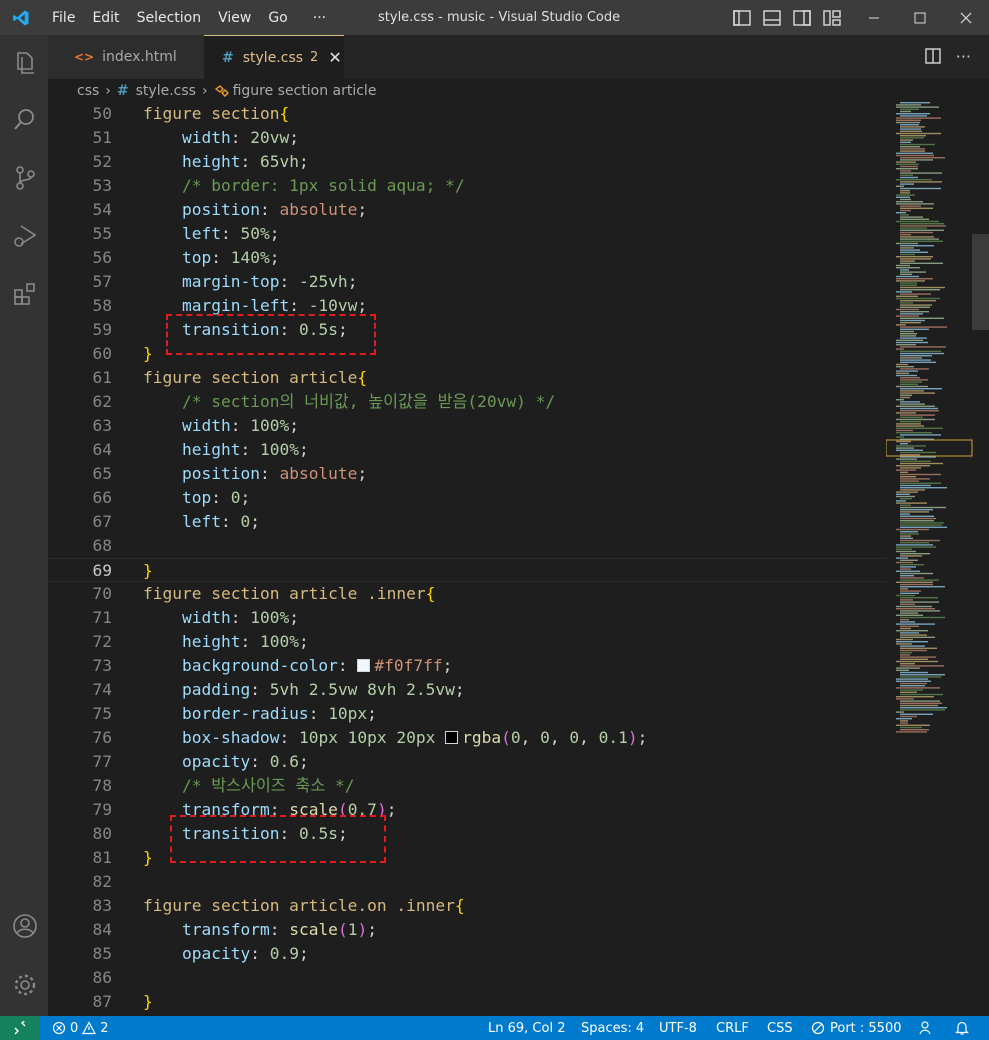 Image resolution: width=989 pixels, height=1040 pixels. Describe the element at coordinates (289, 593) in the screenshot. I see `code-text: figure section article .inner{` at that location.